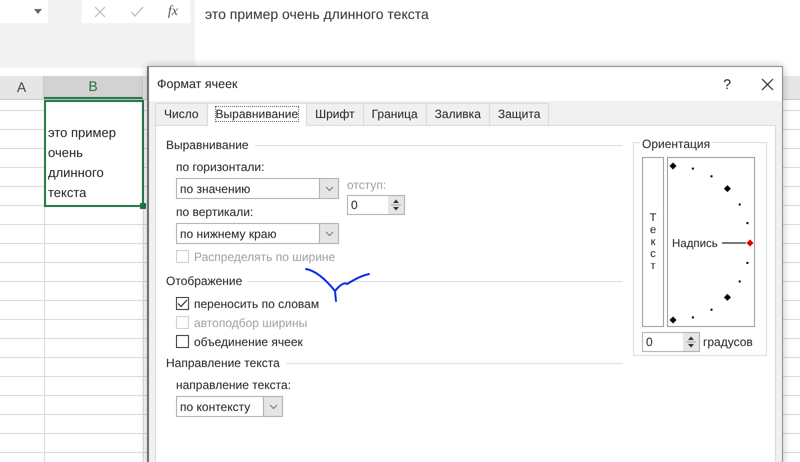 The image size is (800, 462). What do you see at coordinates (671, 342) in the screenshot?
I see `degrees-spinner: 0` at bounding box center [671, 342].